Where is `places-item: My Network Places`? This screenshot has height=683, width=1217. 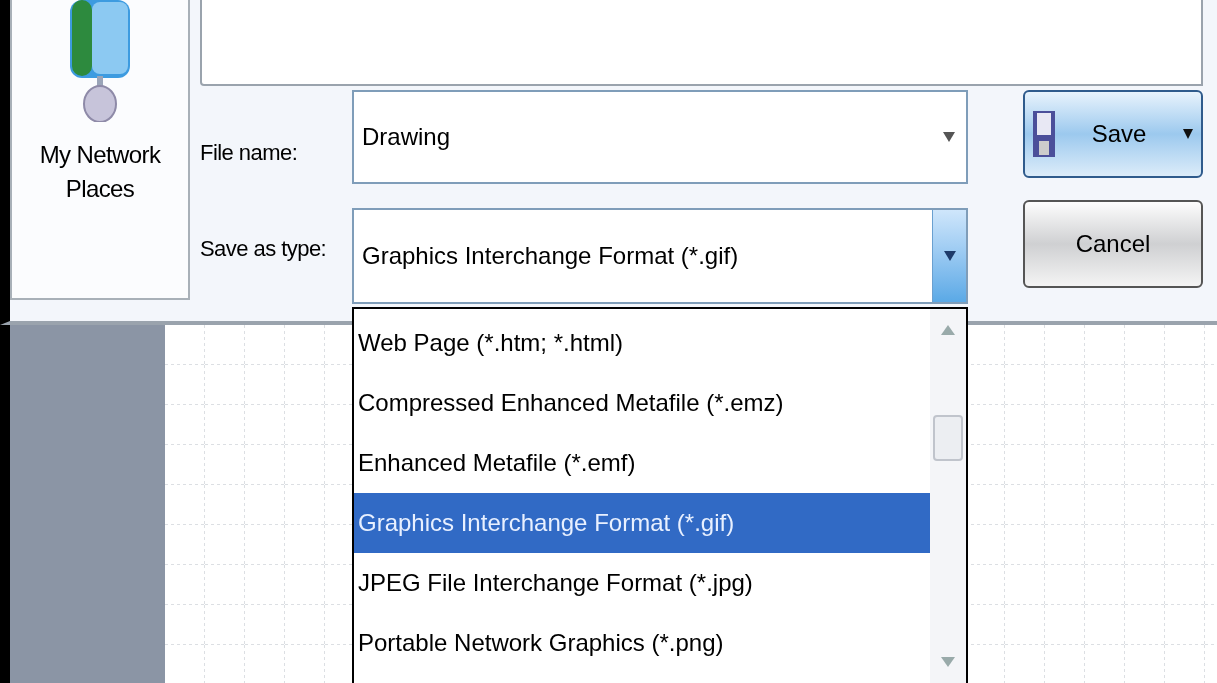
places-item: My Network Places is located at coordinates (100, 107).